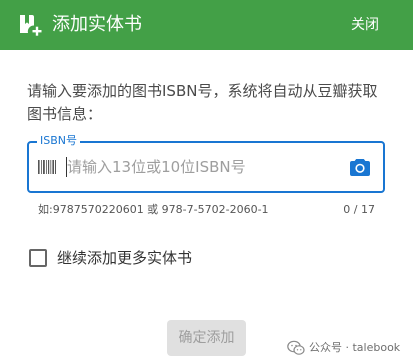  Describe the element at coordinates (38, 258) in the screenshot. I see `checkbox-box` at that location.